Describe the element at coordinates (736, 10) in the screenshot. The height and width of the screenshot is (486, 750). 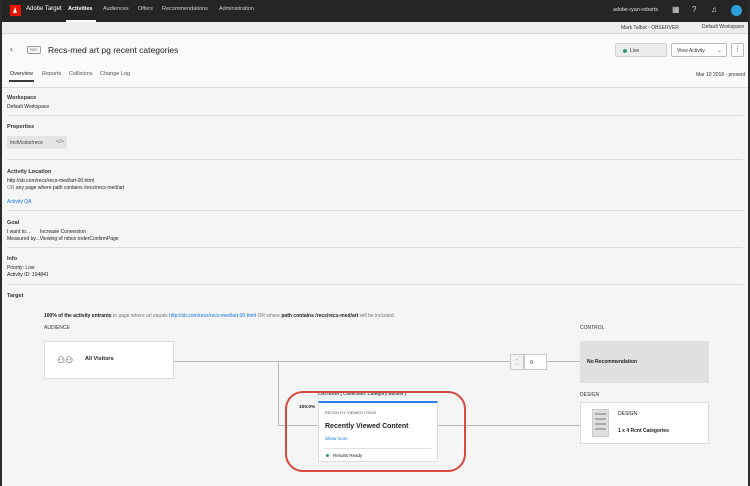
I see `user-avatar` at that location.